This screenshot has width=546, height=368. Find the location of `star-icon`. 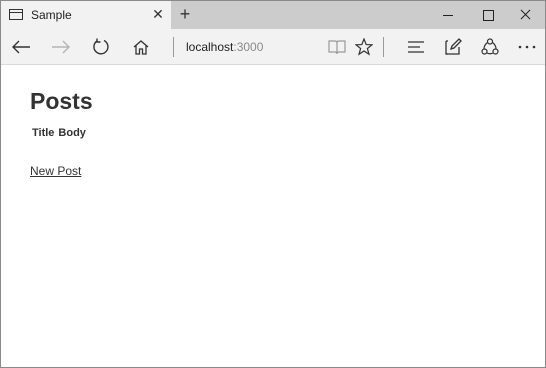

star-icon is located at coordinates (364, 47).